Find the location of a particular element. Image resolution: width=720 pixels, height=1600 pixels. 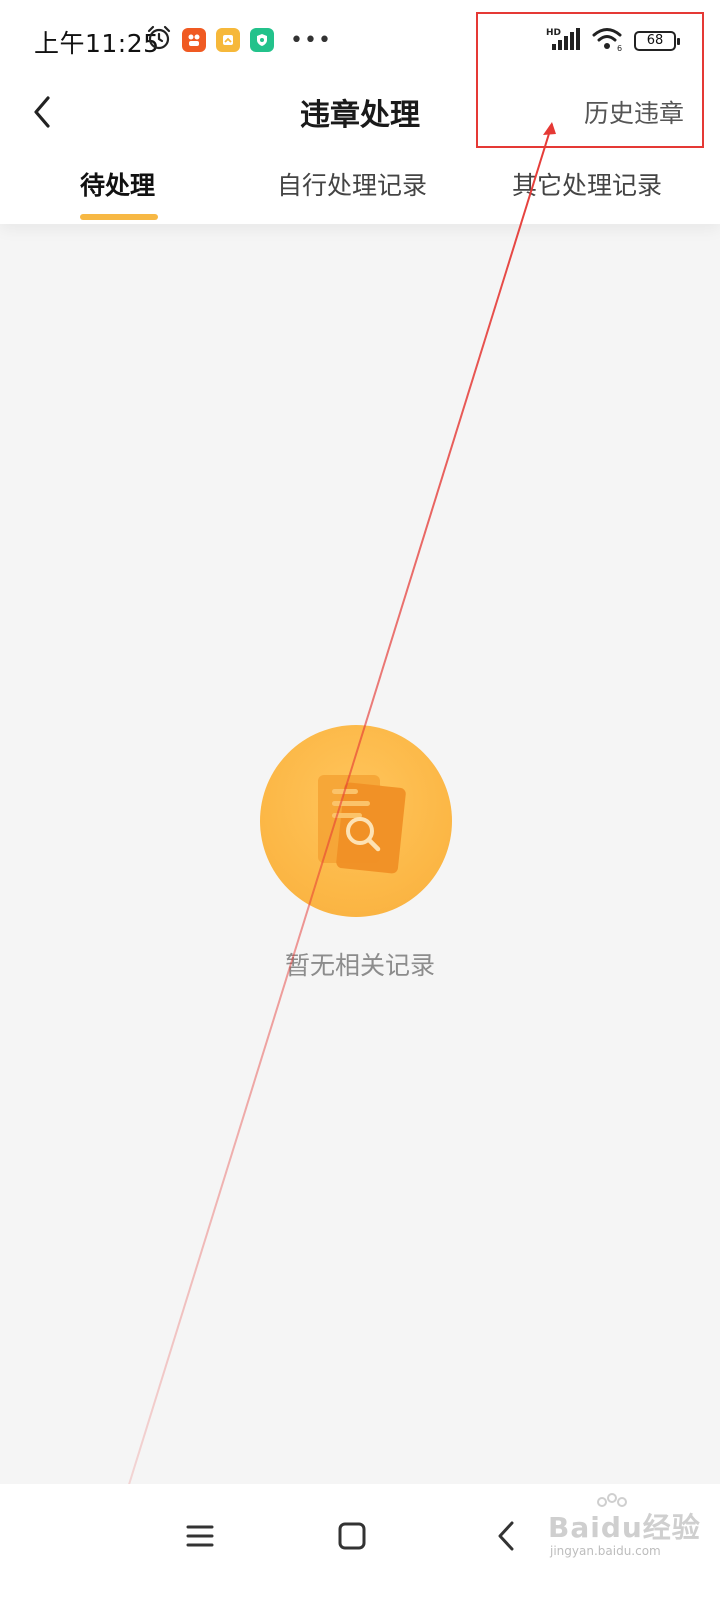

watermark-url: jingyan.baidu.com is located at coordinates (605, 1551).